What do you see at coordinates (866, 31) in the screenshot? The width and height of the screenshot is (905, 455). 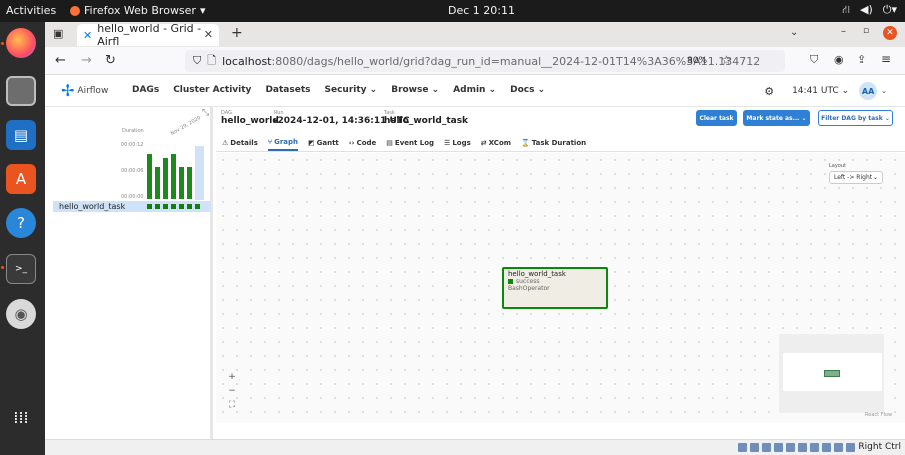 I see `restore-icon: ▫` at bounding box center [866, 31].